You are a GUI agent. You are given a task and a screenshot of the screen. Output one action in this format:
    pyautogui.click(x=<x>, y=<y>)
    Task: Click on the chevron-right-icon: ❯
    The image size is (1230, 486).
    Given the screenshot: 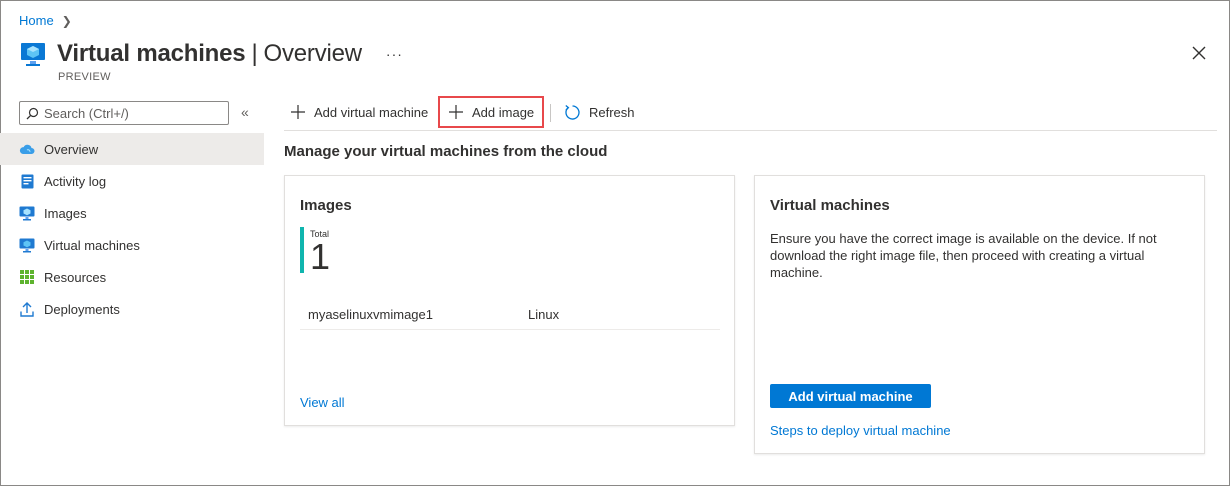 What is the action you would take?
    pyautogui.click(x=66, y=20)
    